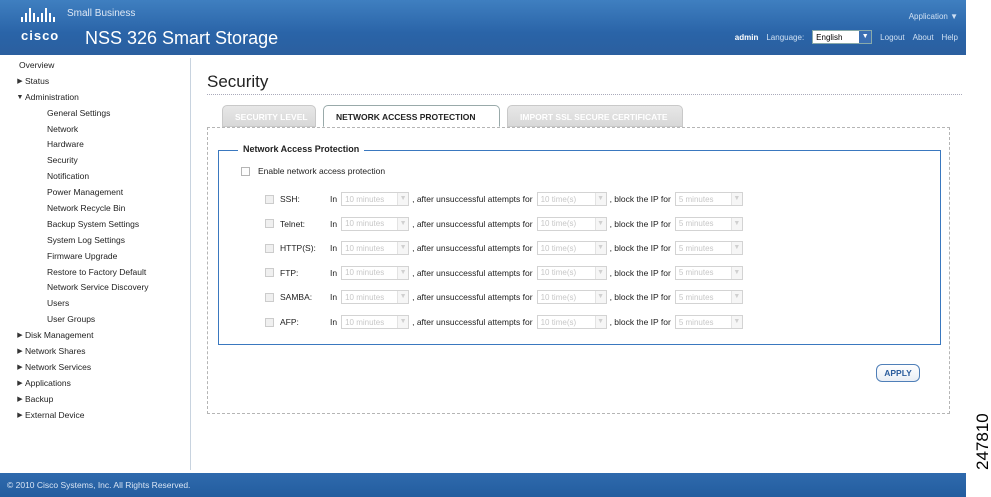 This screenshot has height=497, width=991. Describe the element at coordinates (98, 225) in the screenshot. I see `sidebar-item-backup-system-settings: Backup System Settings` at that location.